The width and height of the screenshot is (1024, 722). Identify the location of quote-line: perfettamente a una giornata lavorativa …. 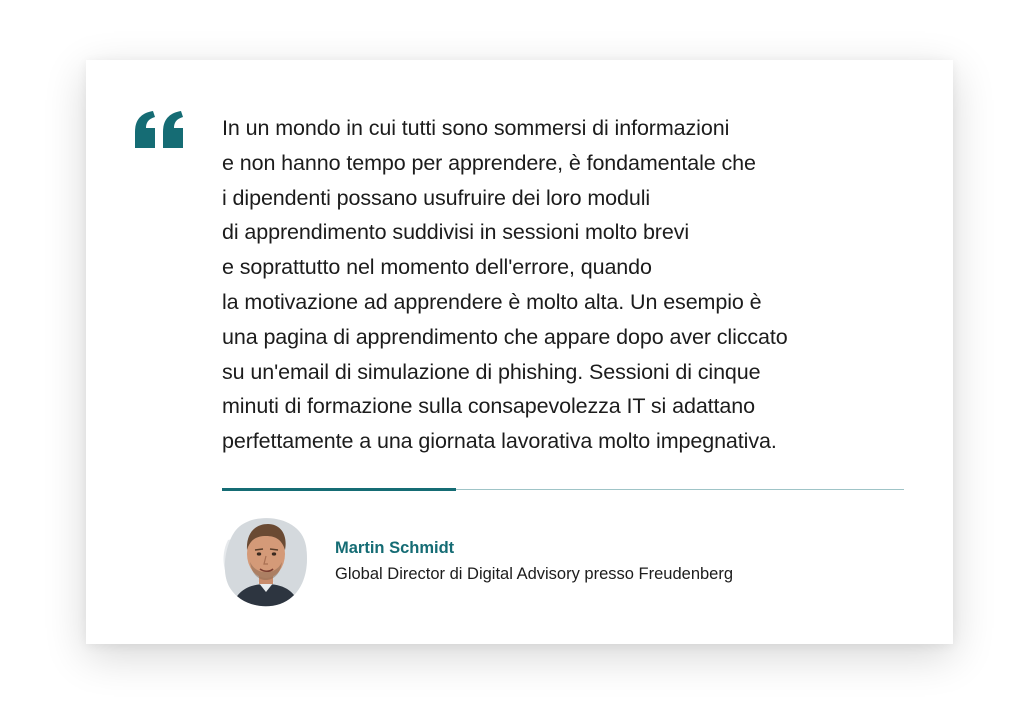
(499, 441).